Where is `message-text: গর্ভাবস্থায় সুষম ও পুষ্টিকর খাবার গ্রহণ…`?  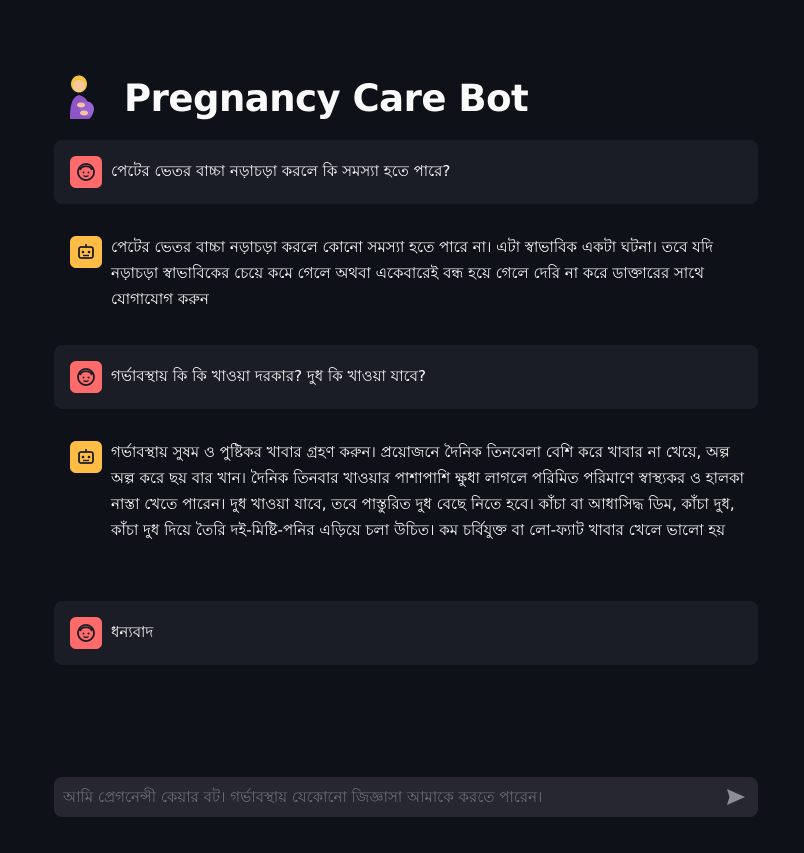 message-text: গর্ভাবস্থায় সুষম ও পুষ্টিকর খাবার গ্রহণ… is located at coordinates (428, 491).